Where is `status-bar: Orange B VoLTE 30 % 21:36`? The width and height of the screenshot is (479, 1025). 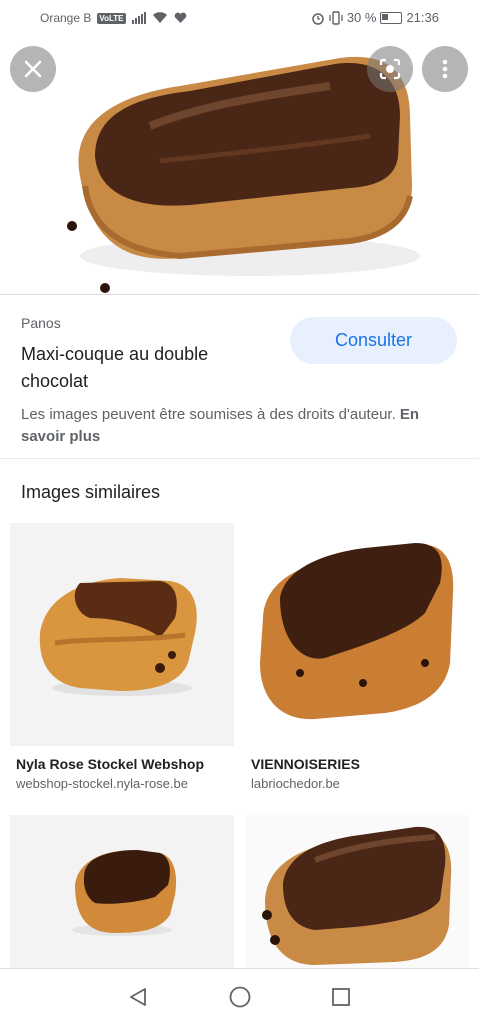
status-bar: Orange B VoLTE 30 % 21:36 is located at coordinates (239, 18).